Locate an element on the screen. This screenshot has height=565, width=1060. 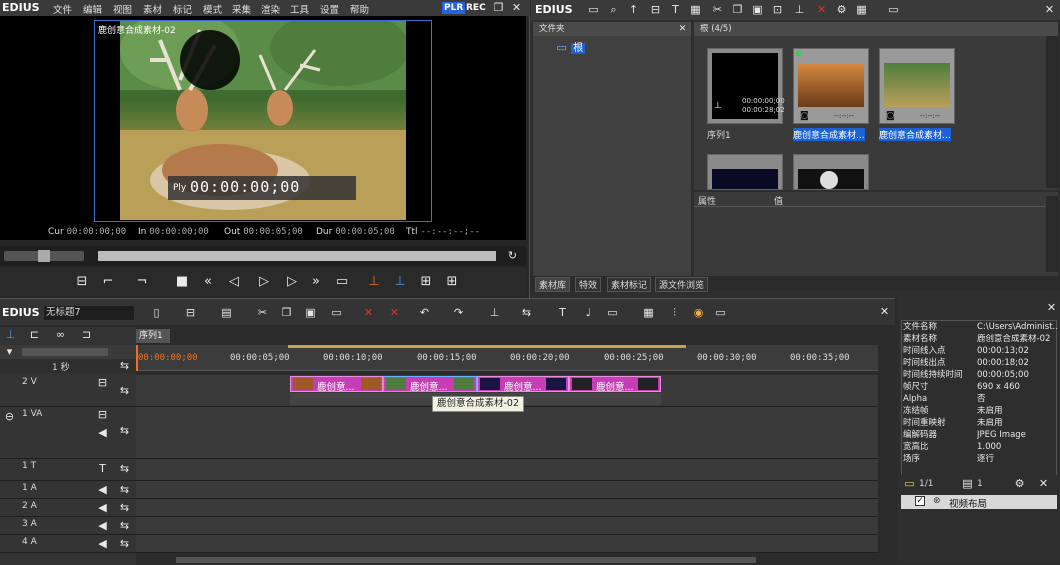
bin-menu-icon: ▭ is located at coordinates (893, 10).